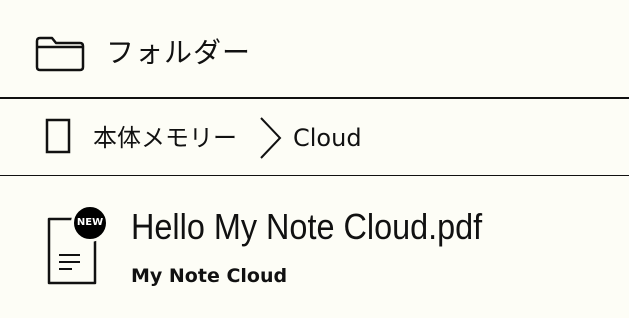  I want to click on folder-icon, so click(60, 54).